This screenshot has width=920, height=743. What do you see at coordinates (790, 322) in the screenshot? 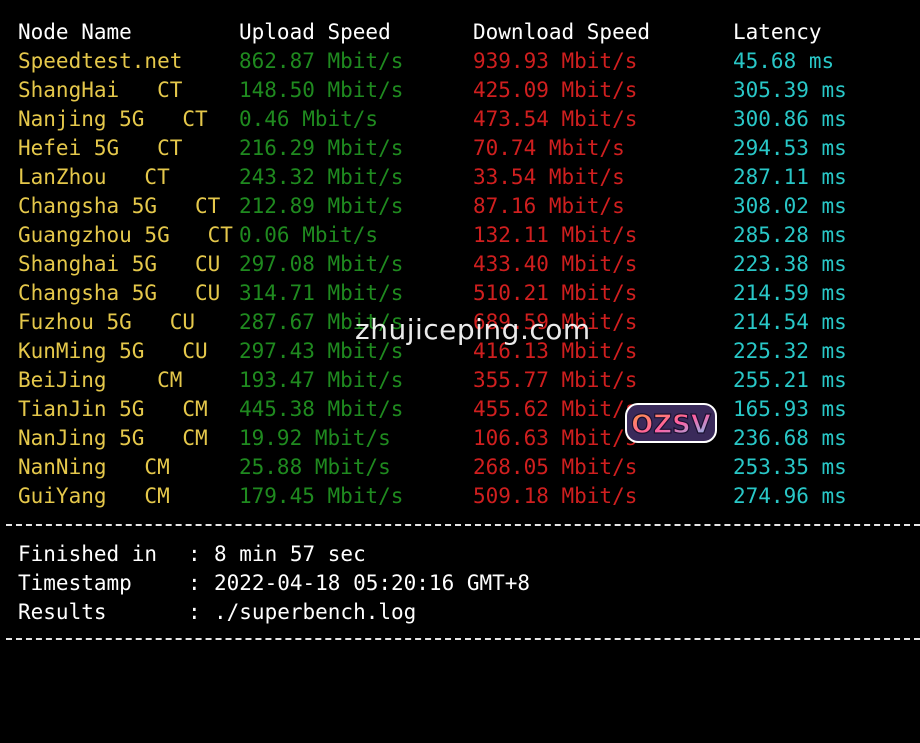
I see `latency-cell: 214.54 ms` at bounding box center [790, 322].